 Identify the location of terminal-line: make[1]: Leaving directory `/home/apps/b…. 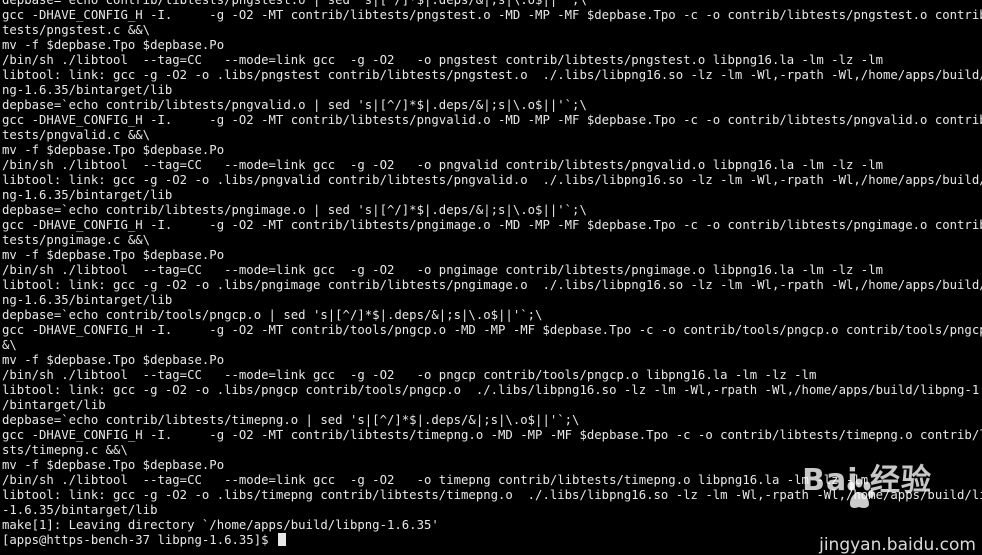
(220, 525).